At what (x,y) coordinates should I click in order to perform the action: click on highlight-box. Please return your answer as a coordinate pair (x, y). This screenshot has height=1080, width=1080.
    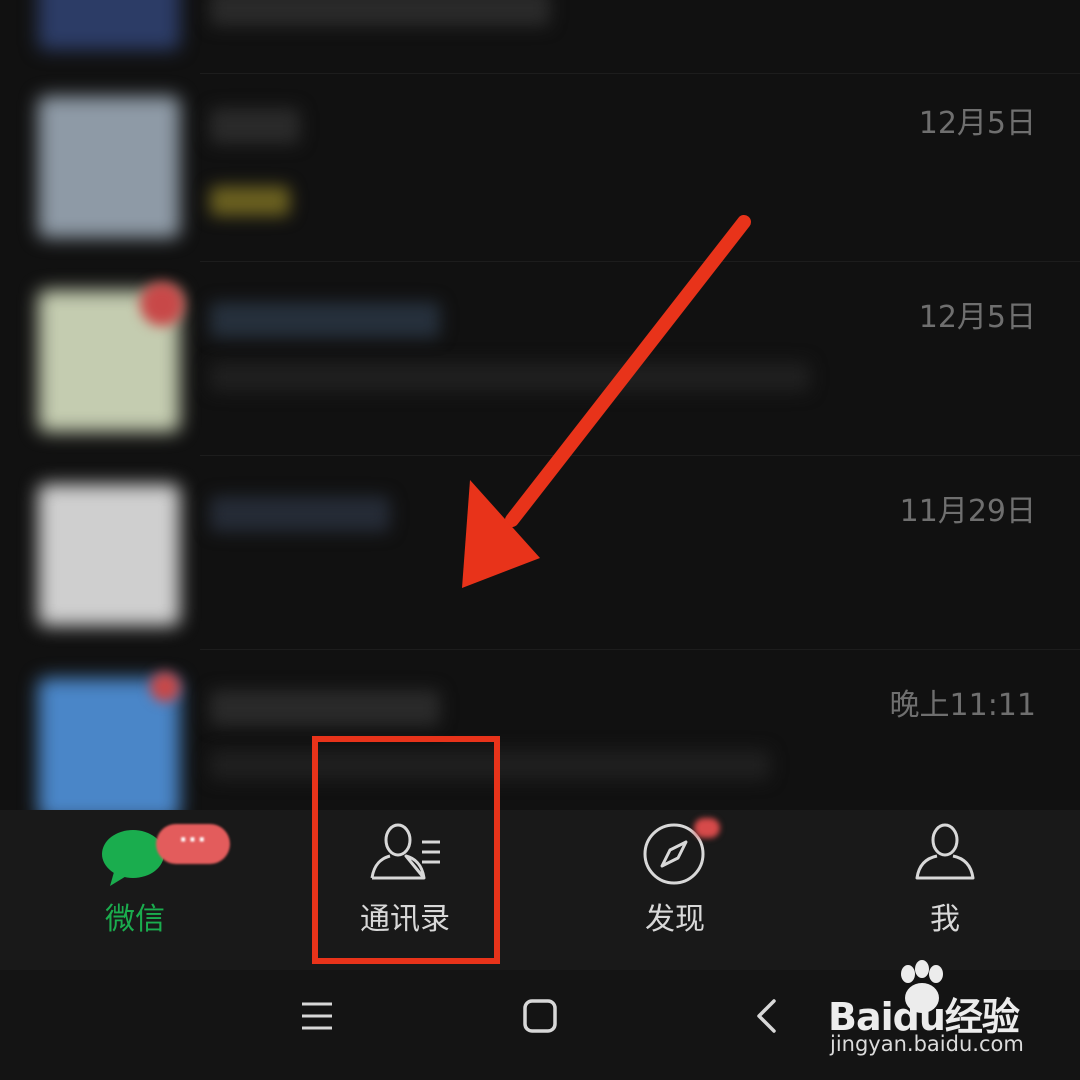
    Looking at the image, I should click on (406, 850).